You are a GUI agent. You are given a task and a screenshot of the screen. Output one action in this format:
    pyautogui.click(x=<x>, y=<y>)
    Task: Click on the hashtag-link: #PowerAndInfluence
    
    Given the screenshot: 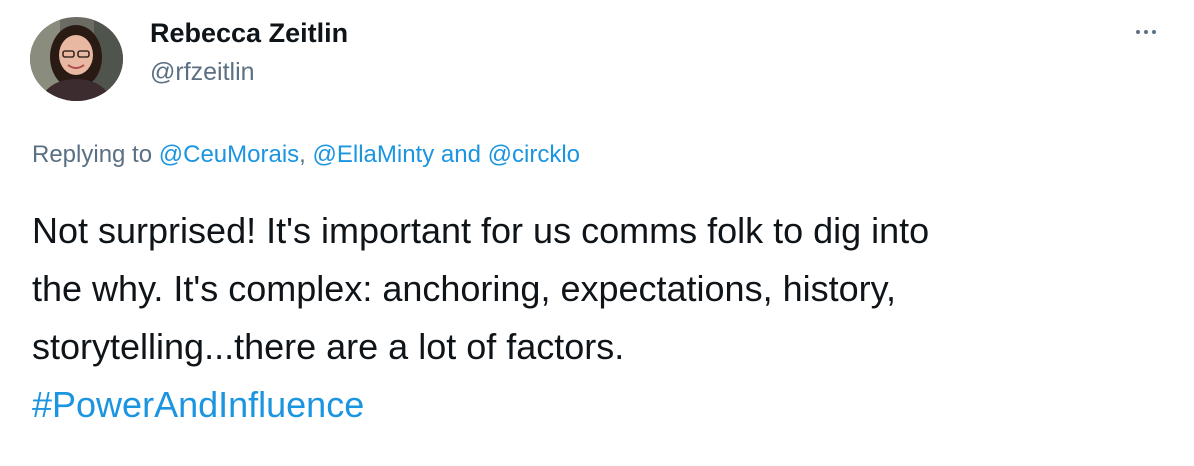 What is the action you would take?
    pyautogui.click(x=602, y=405)
    